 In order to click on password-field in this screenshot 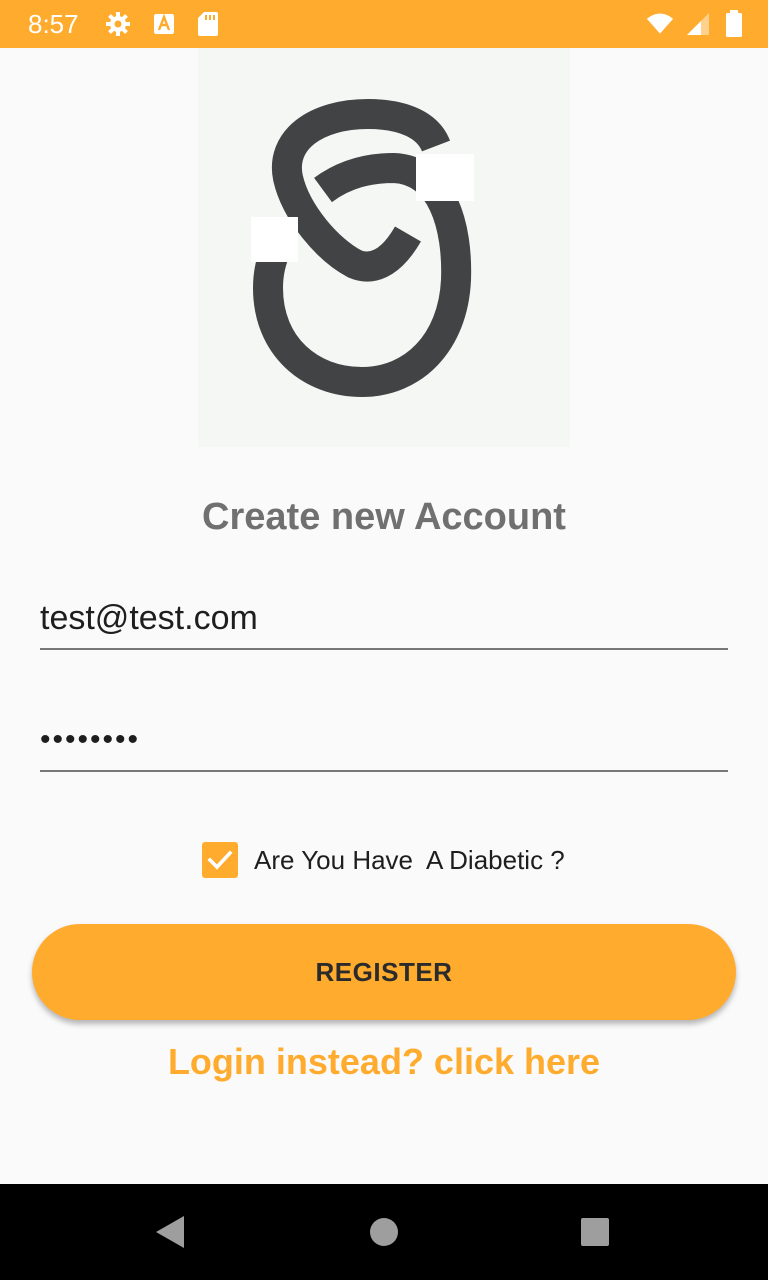, I will do `click(384, 742)`.